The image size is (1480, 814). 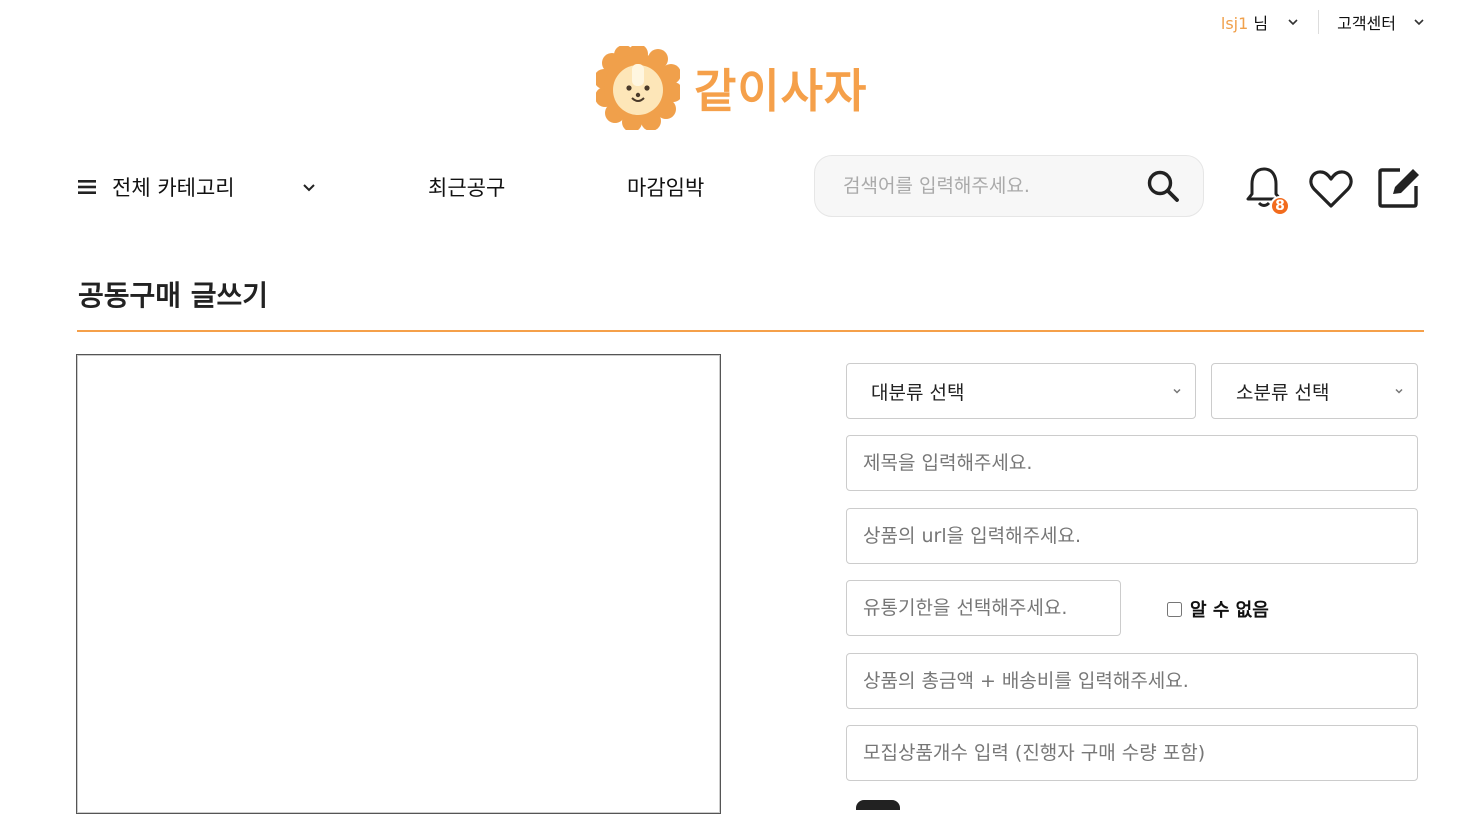 I want to click on unknown-expiry-checkbox-label: 알 수 없음, so click(x=1218, y=609).